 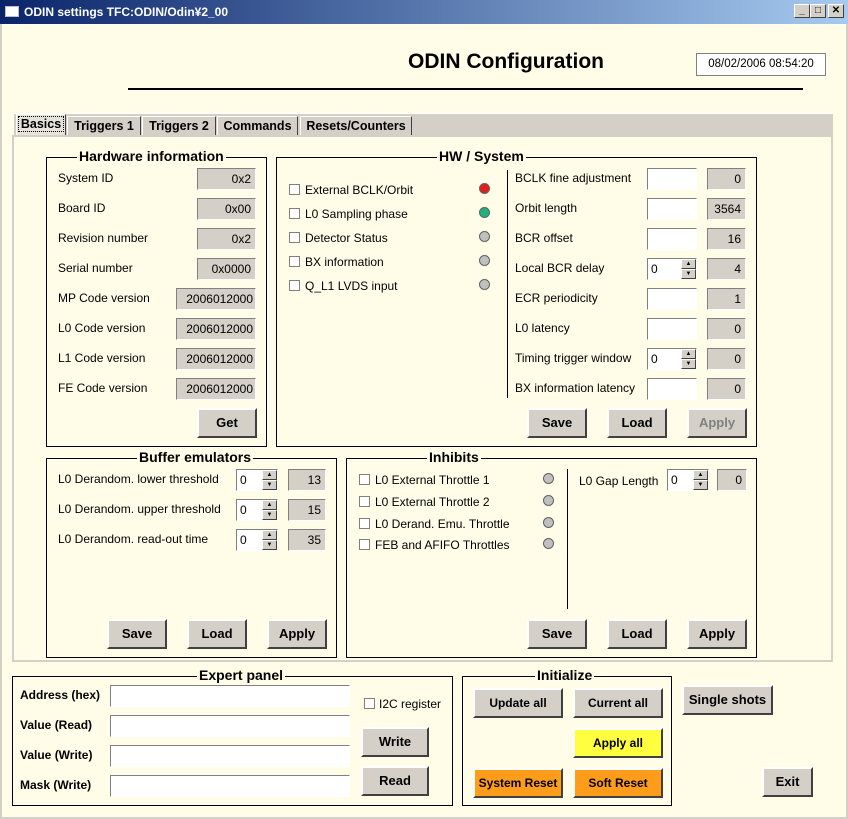 What do you see at coordinates (618, 743) in the screenshot?
I see `apply-all-button: Apply all` at bounding box center [618, 743].